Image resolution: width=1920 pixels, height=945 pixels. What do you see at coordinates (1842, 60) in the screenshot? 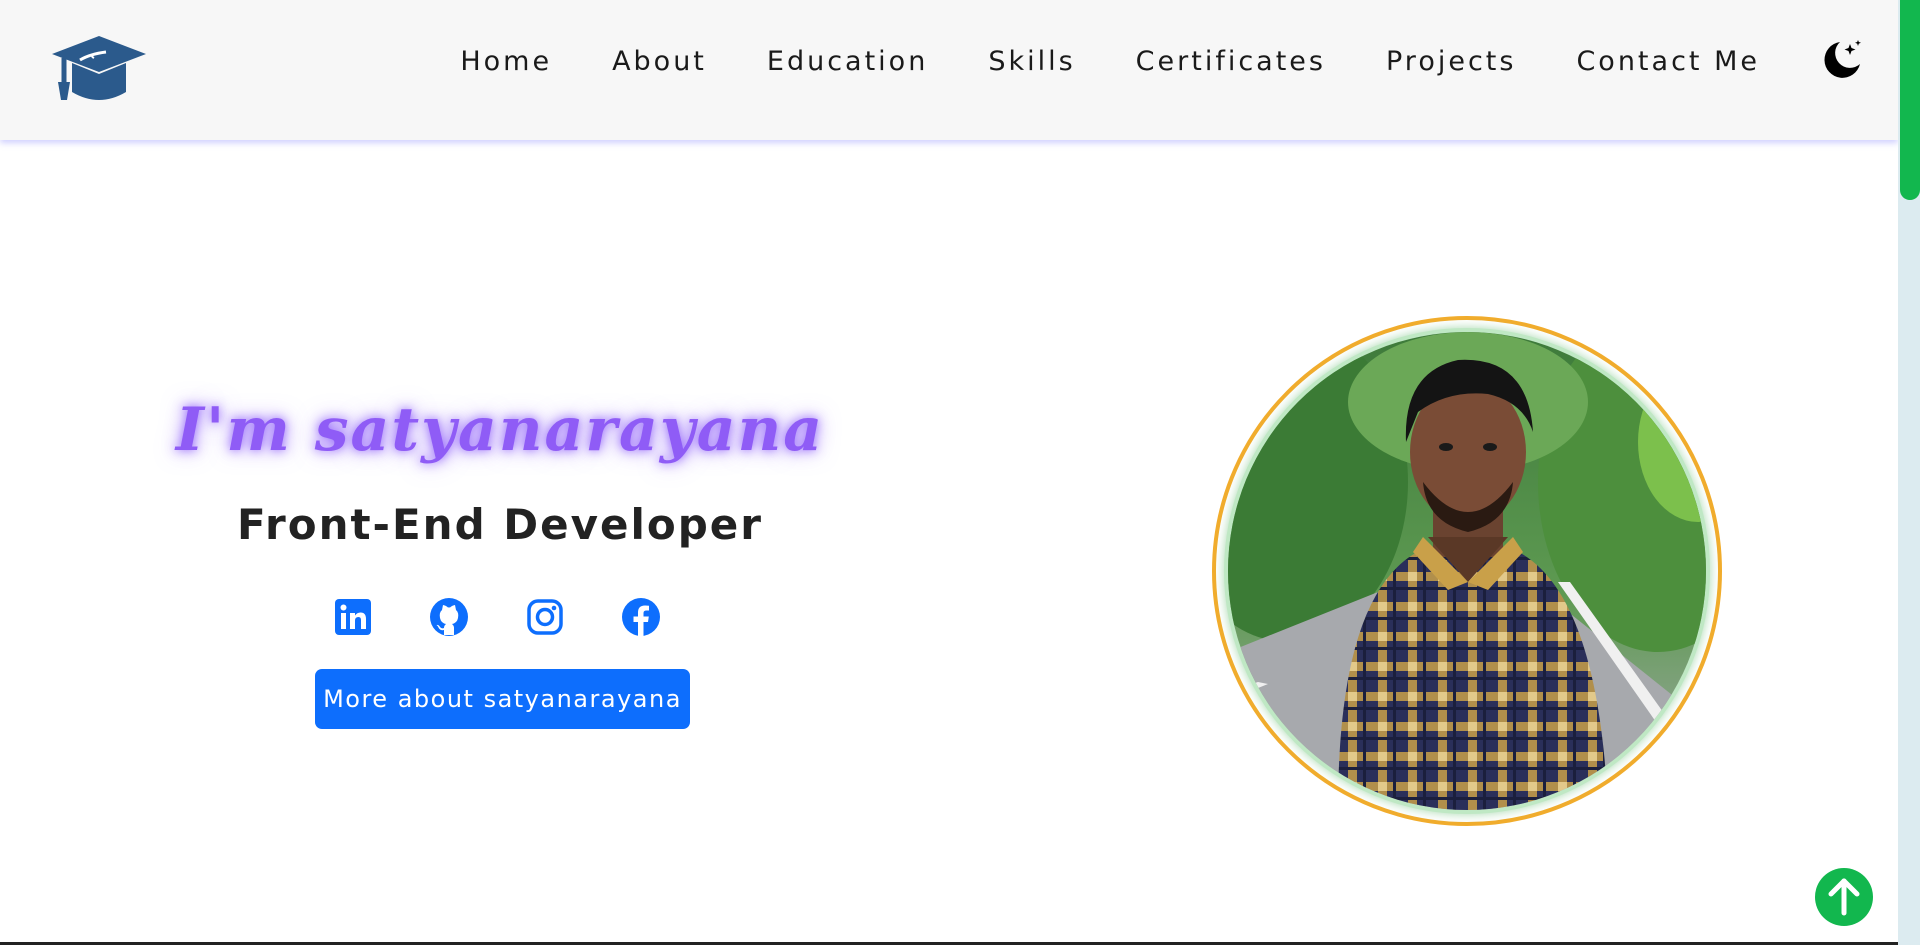
I see `moon-stars-icon` at bounding box center [1842, 60].